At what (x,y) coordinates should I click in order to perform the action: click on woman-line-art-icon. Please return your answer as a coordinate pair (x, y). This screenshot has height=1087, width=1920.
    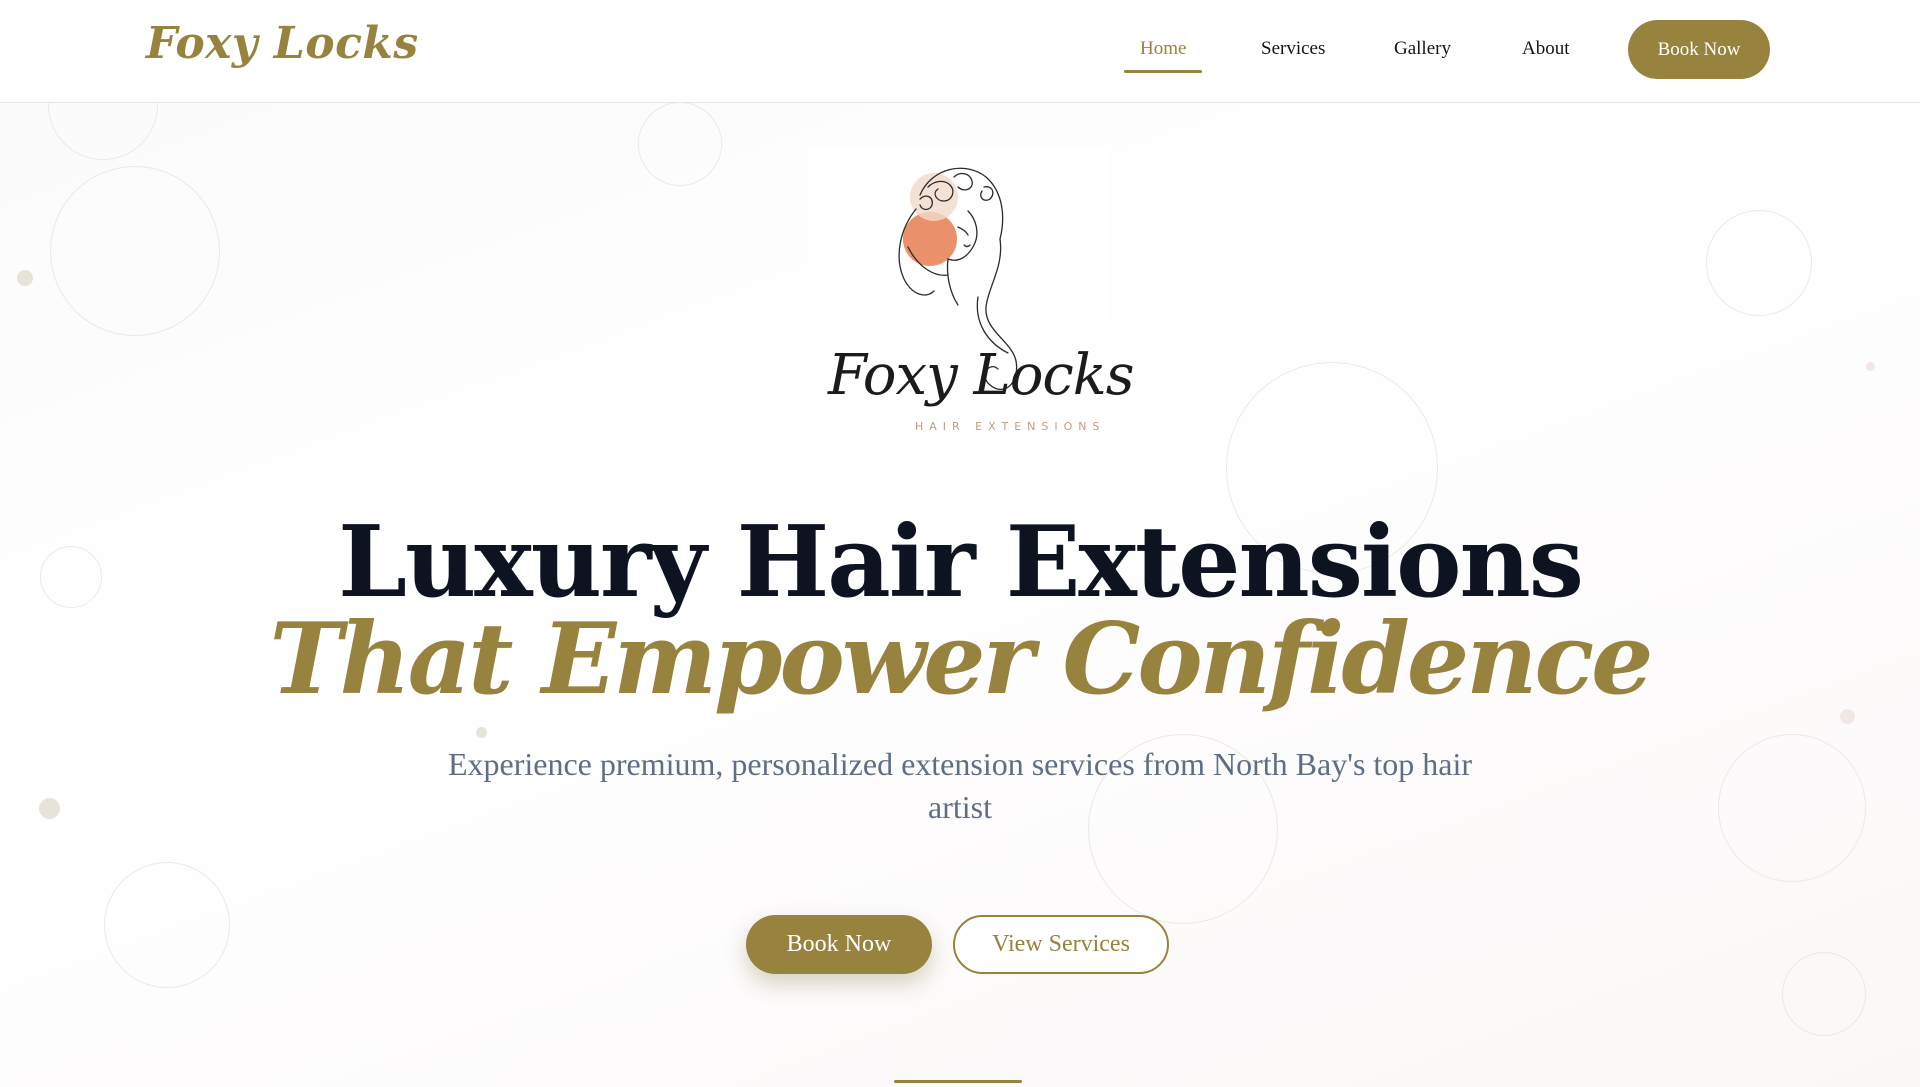
    Looking at the image, I should click on (958, 279).